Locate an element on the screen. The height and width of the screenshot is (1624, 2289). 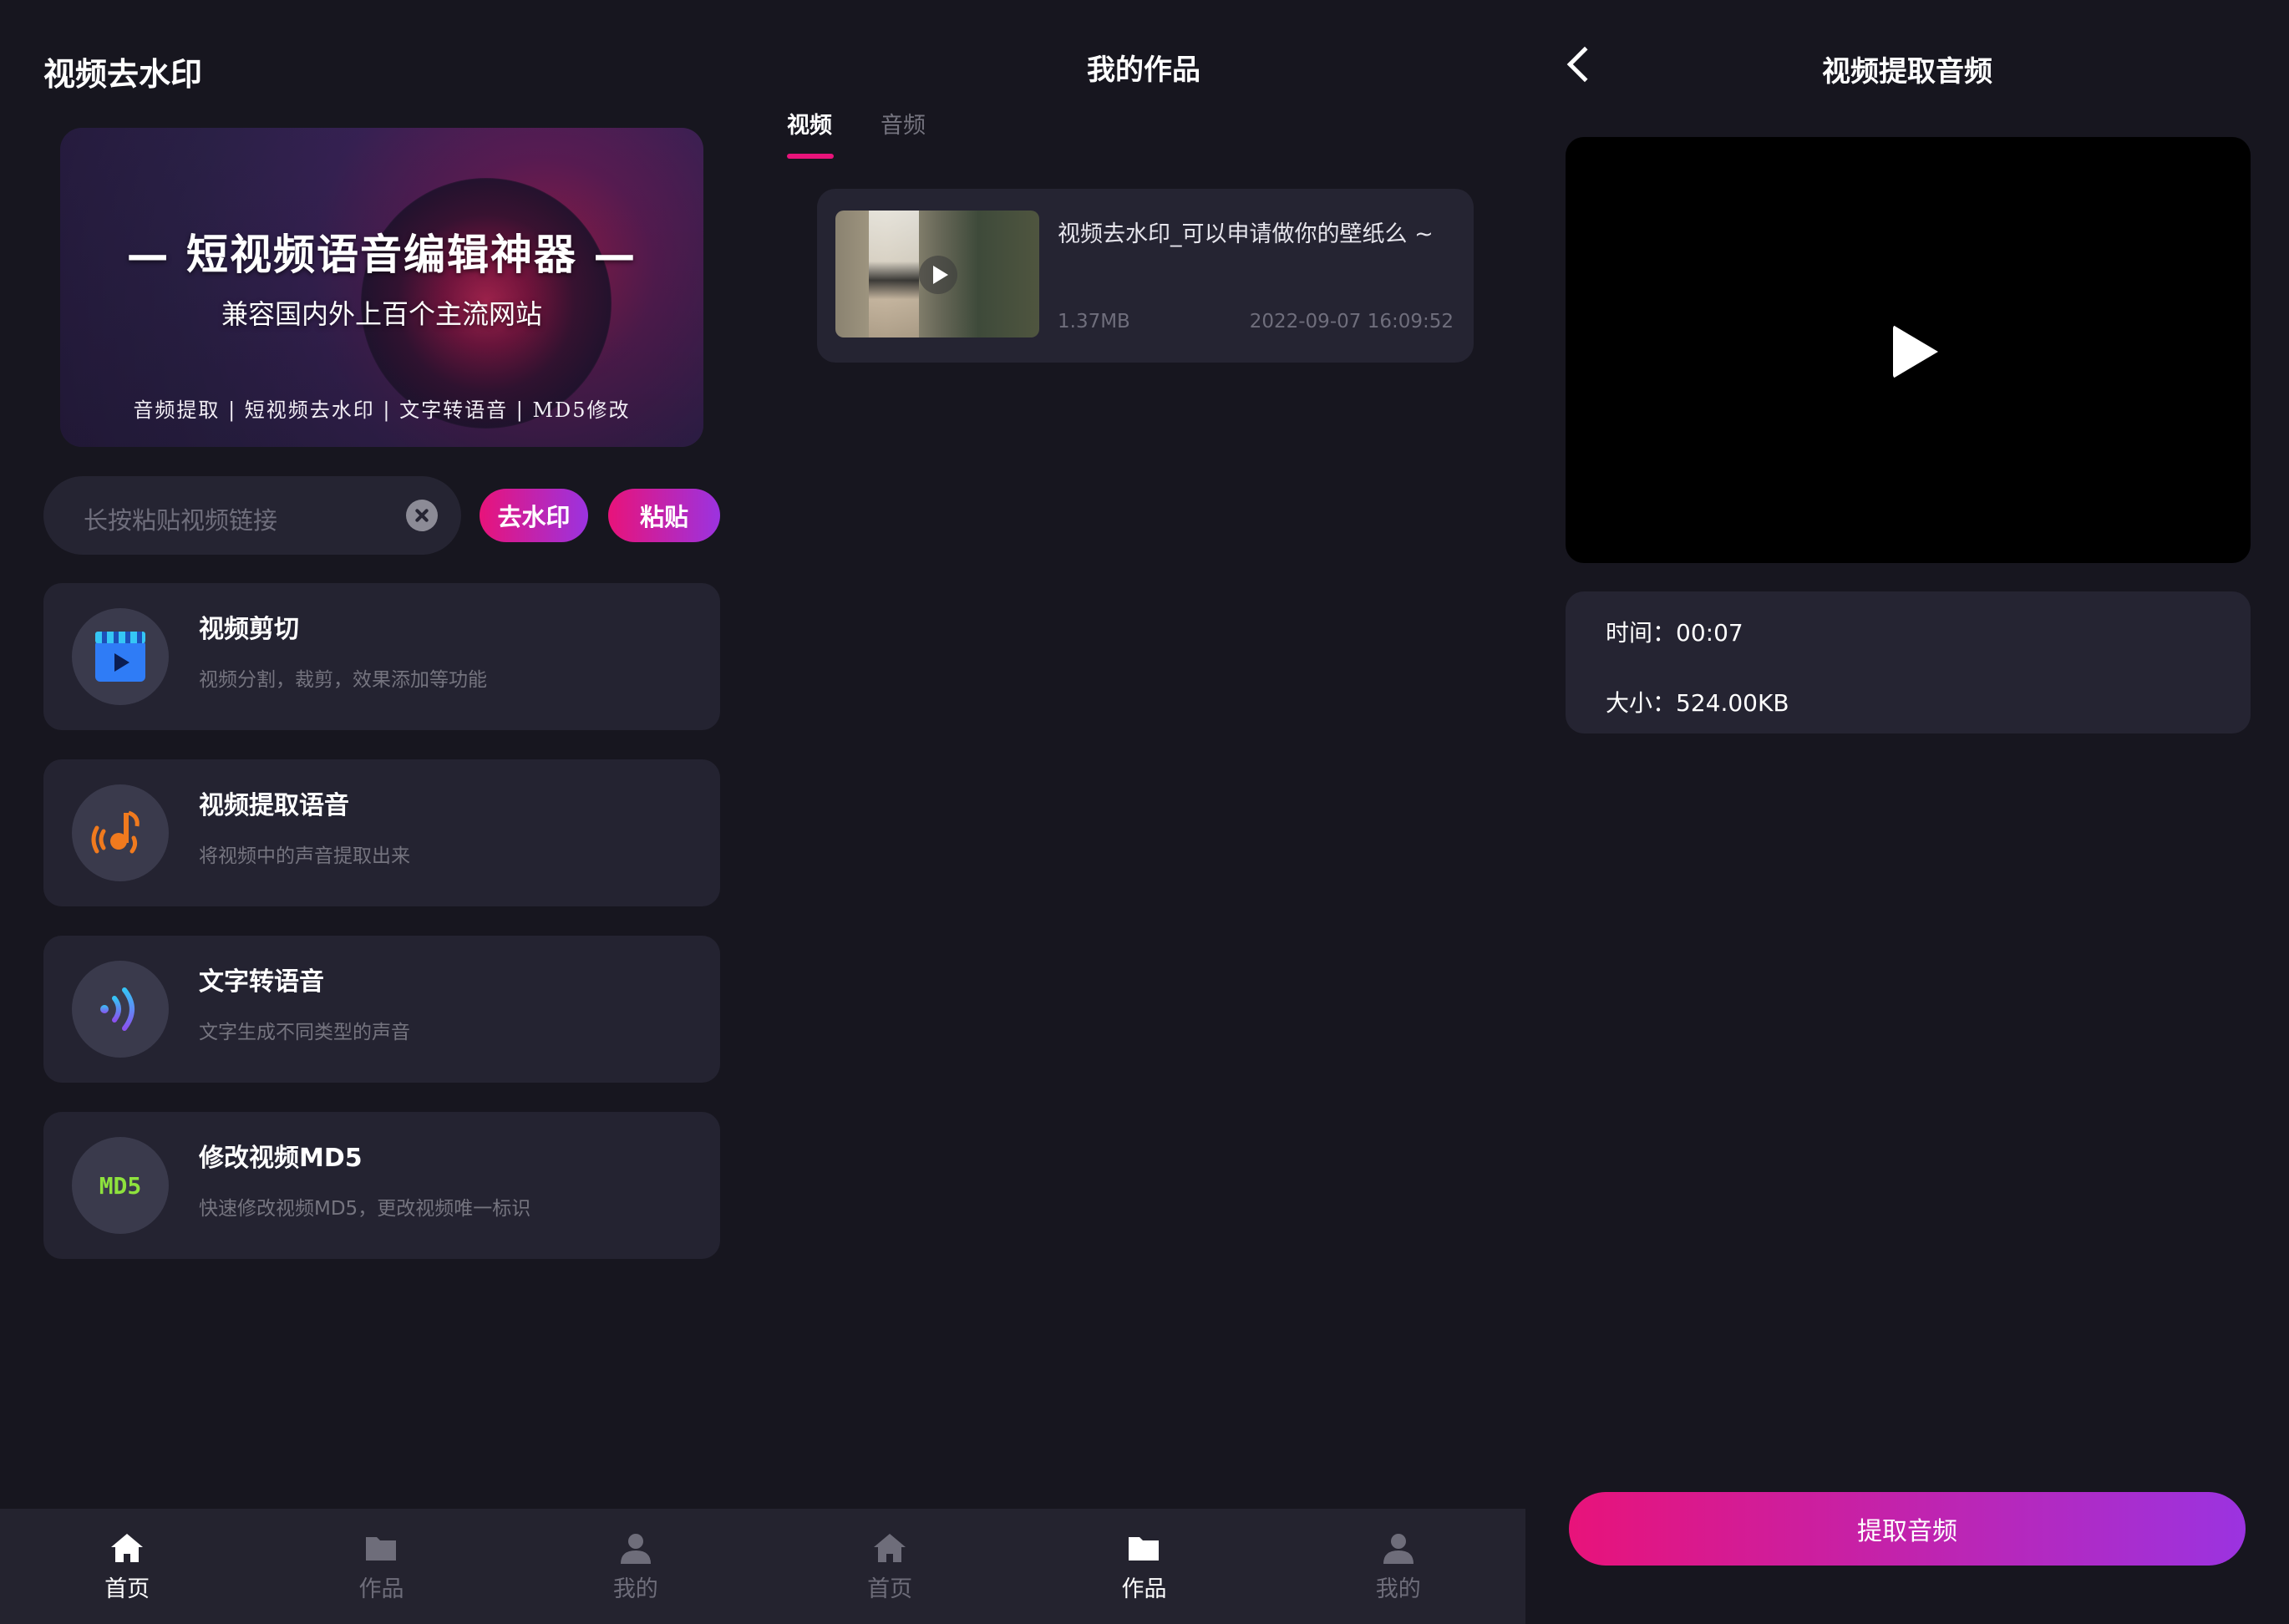
active-tab-indicator is located at coordinates (810, 156).